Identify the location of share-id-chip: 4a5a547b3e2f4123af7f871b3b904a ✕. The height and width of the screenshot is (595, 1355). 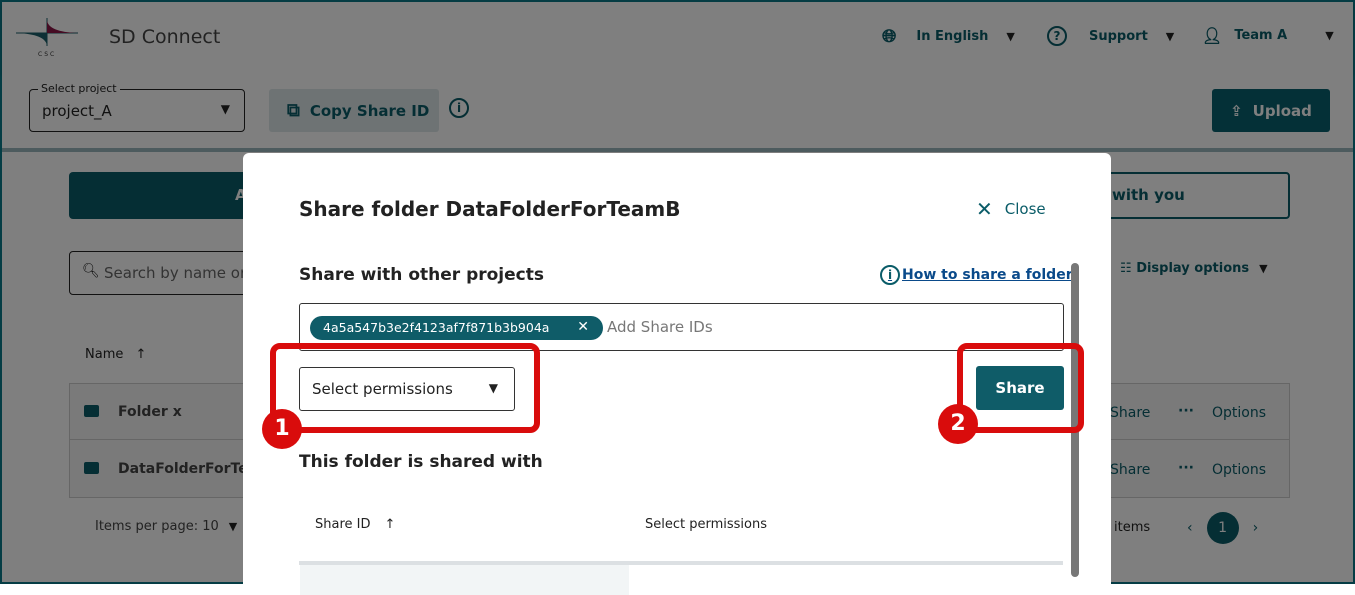
(456, 328).